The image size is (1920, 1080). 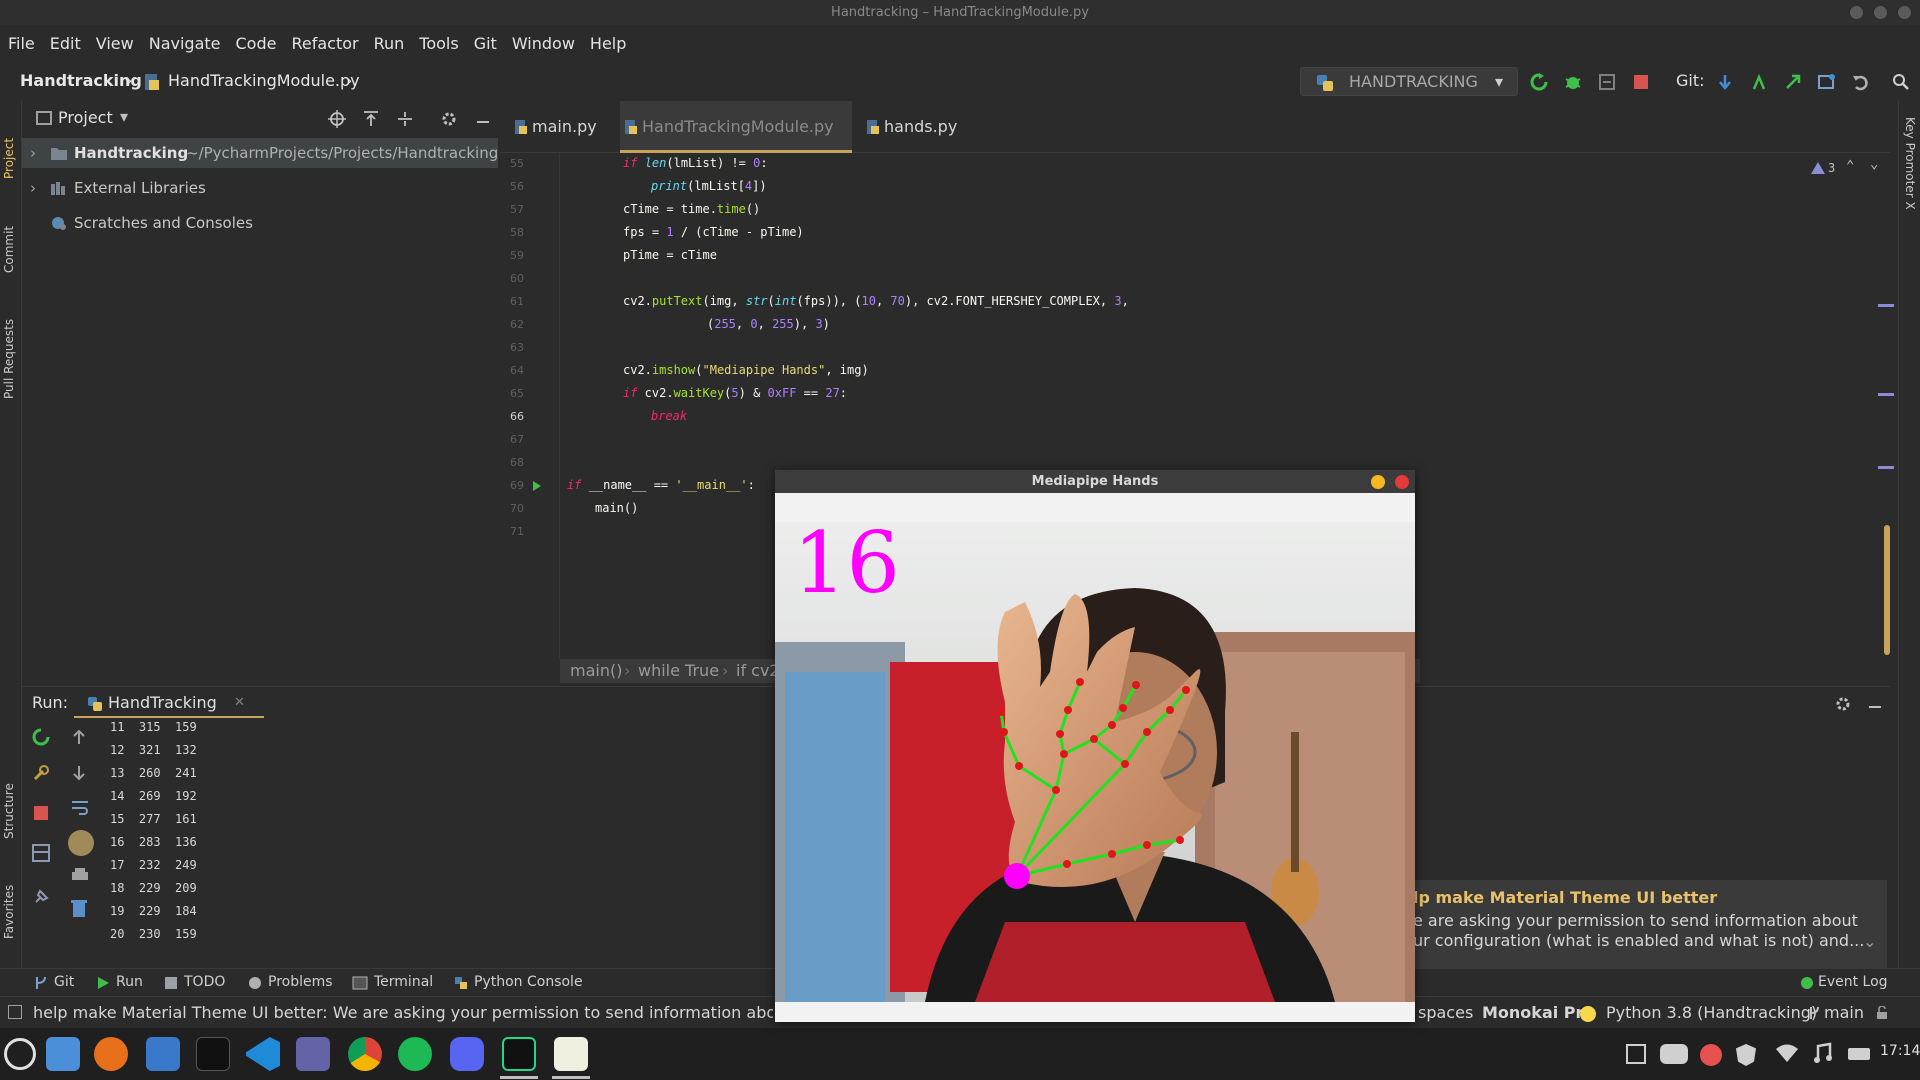 I want to click on layout-icon, so click(x=41, y=853).